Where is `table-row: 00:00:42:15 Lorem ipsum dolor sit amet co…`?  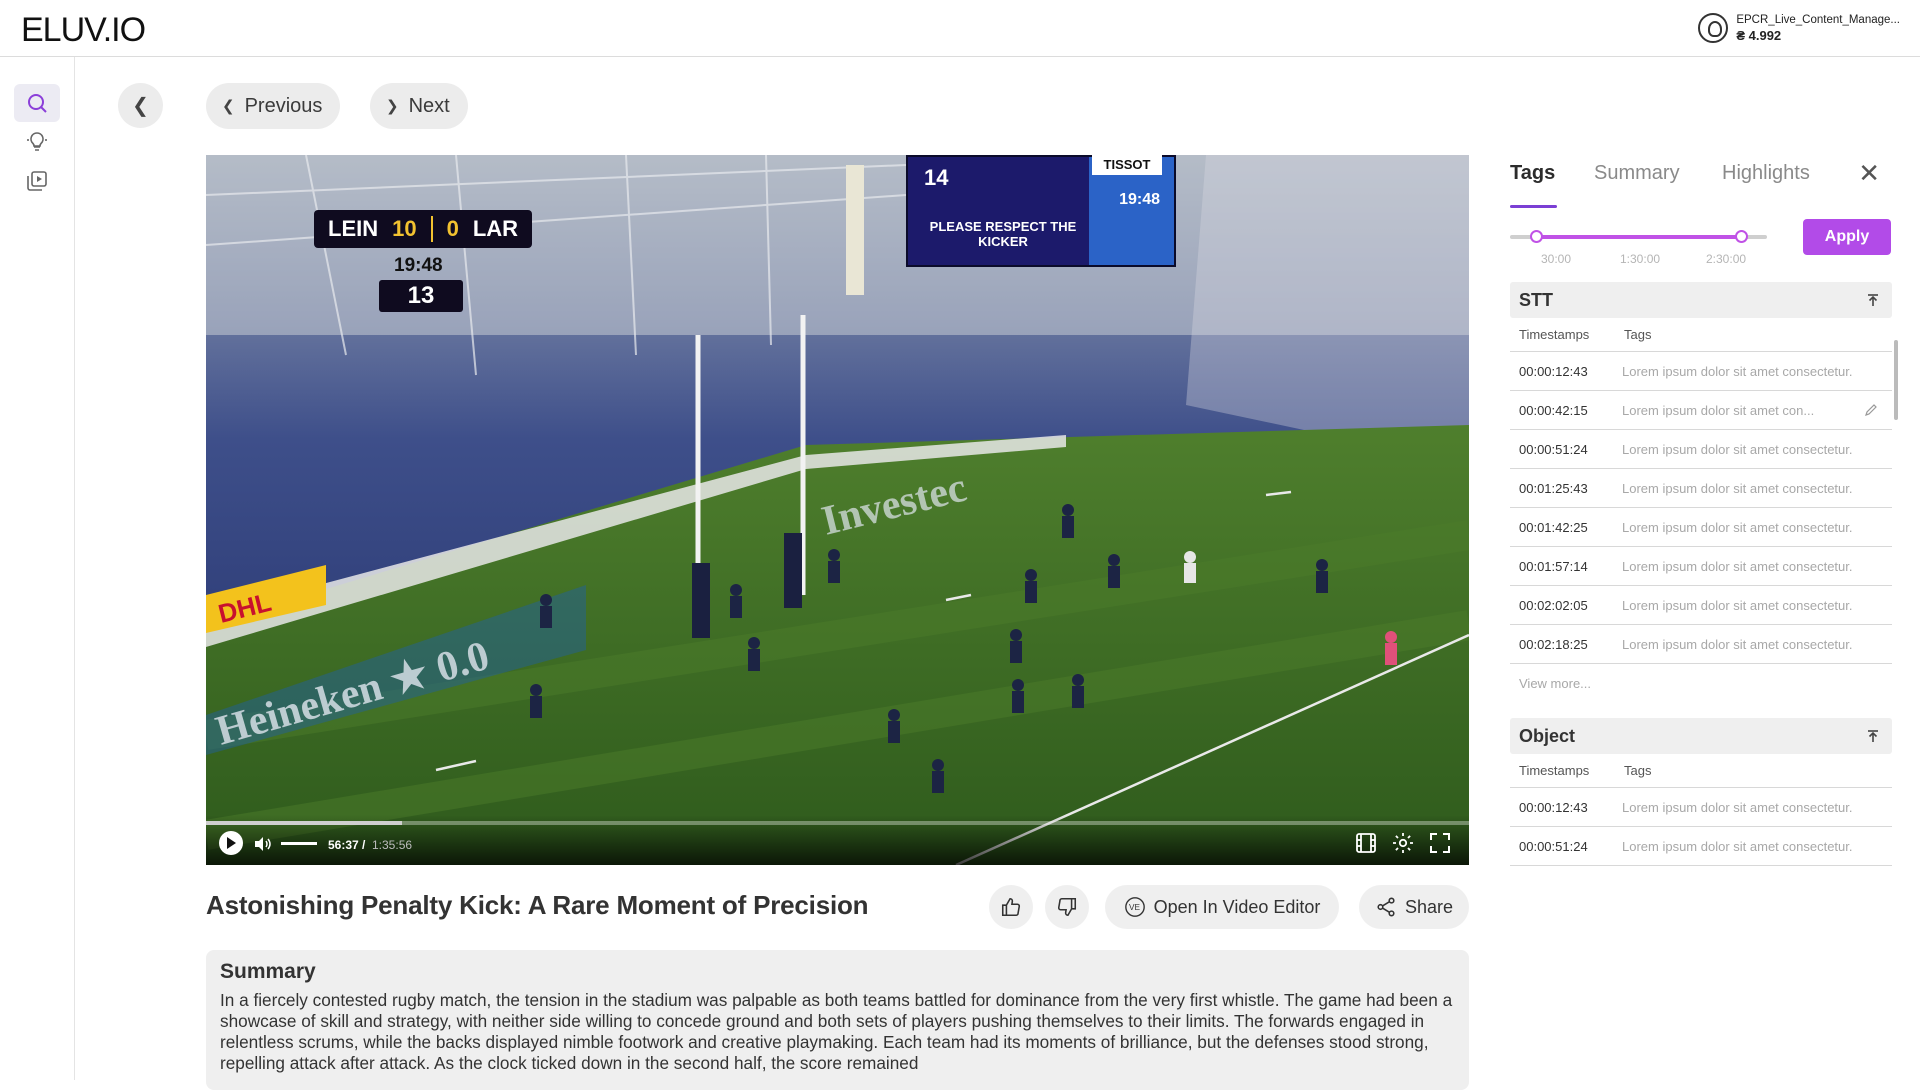 table-row: 00:00:42:15 Lorem ipsum dolor sit amet co… is located at coordinates (1701, 410).